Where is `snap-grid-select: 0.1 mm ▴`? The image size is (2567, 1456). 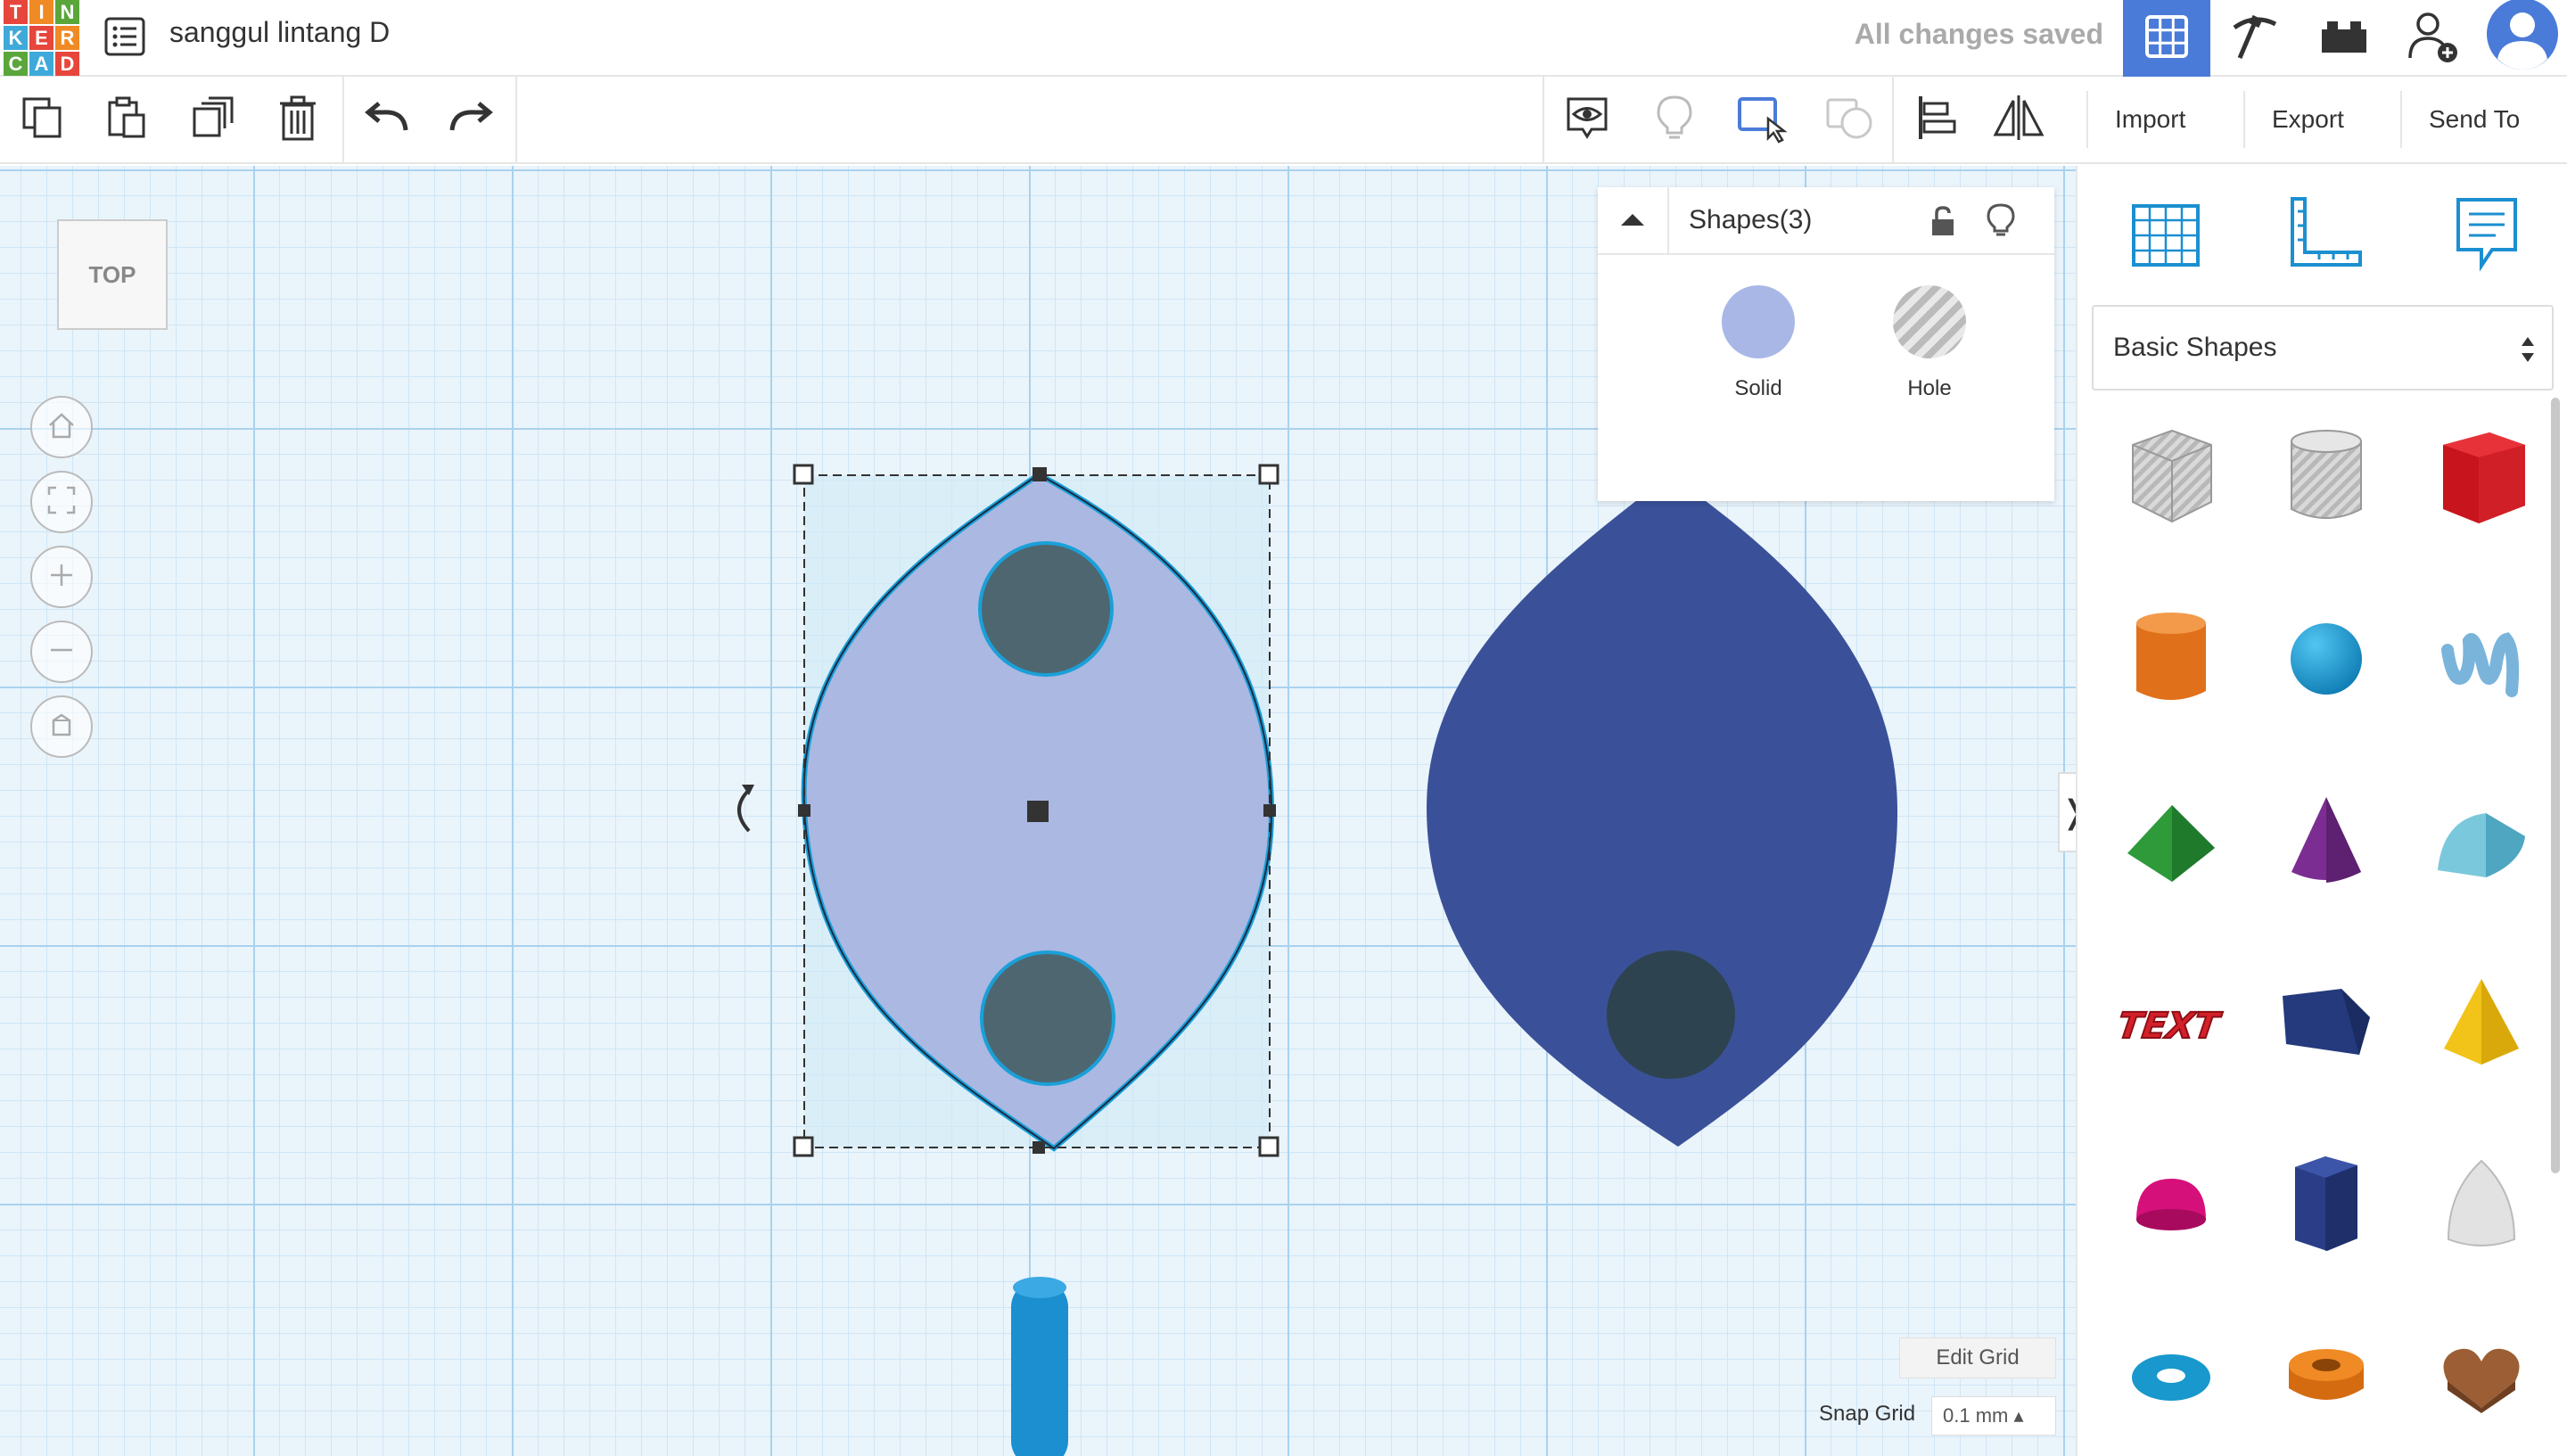 snap-grid-select: 0.1 mm ▴ is located at coordinates (1993, 1415).